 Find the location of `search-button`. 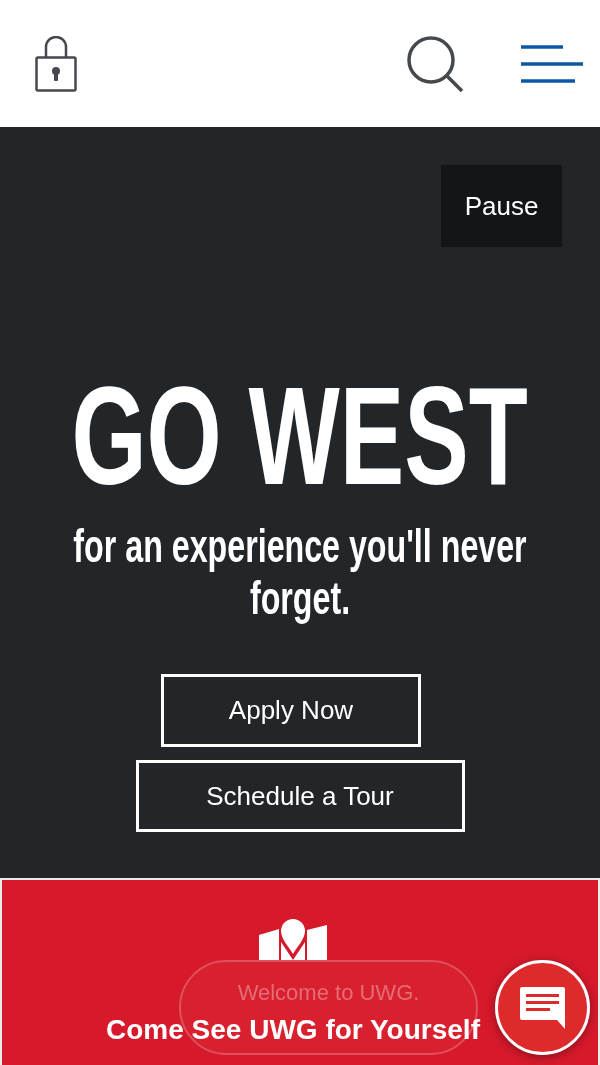

search-button is located at coordinates (435, 63).